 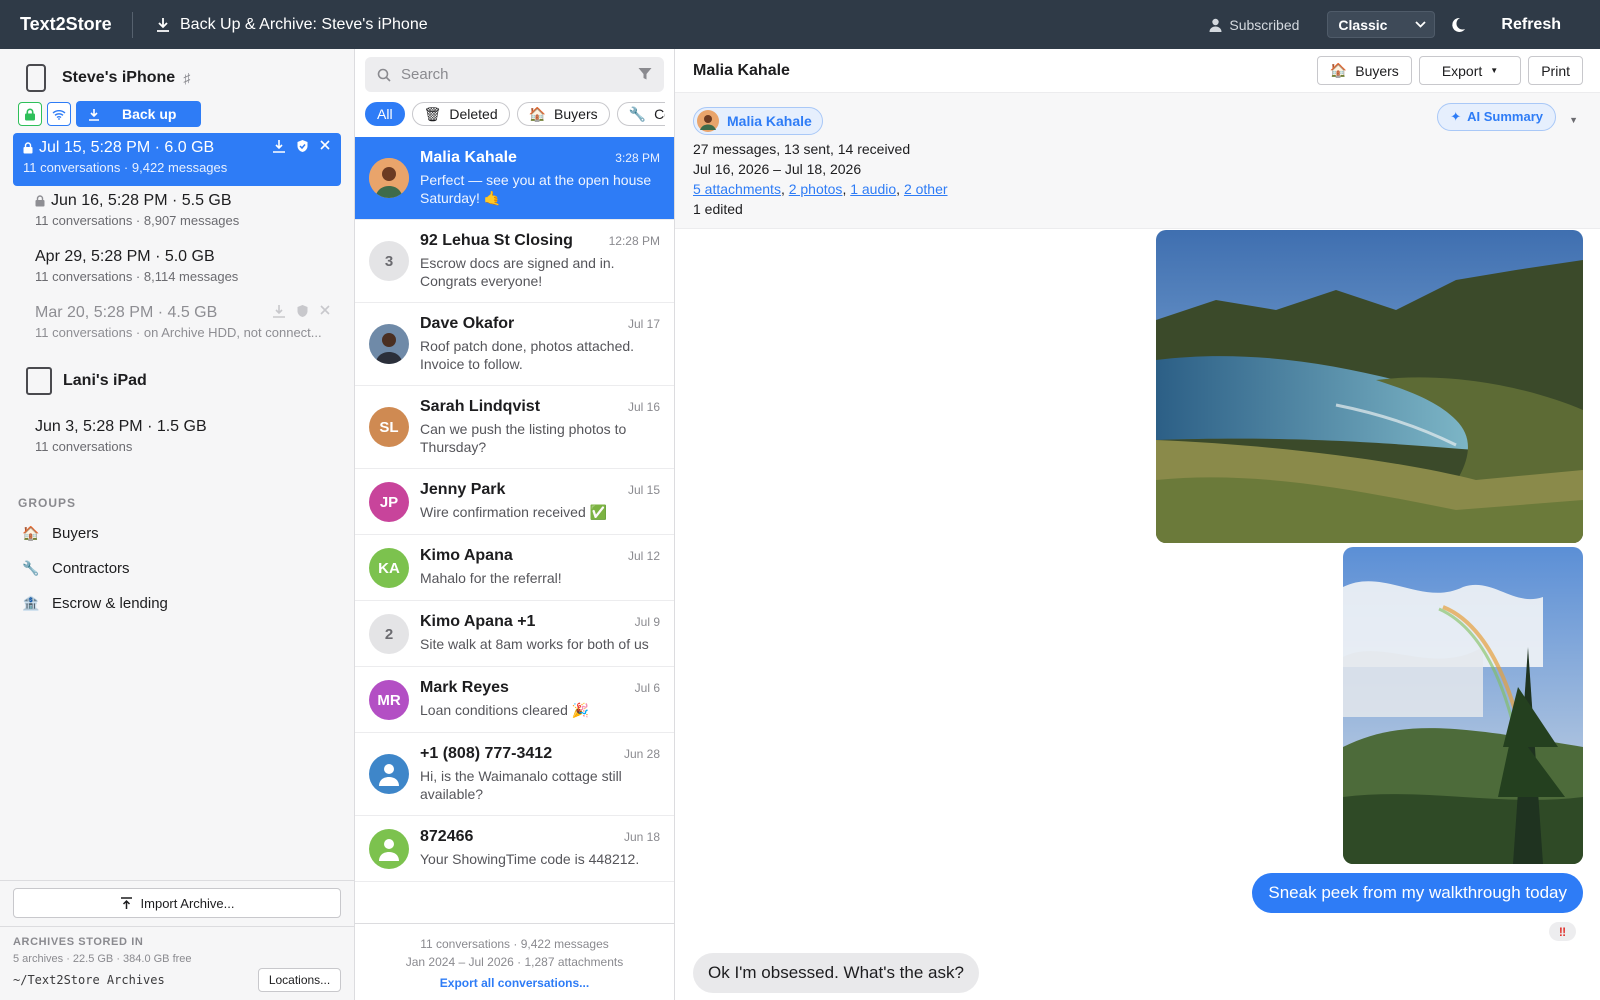 What do you see at coordinates (1417, 893) in the screenshot?
I see `outgoing-message: Sneak peek from my walkthrough today` at bounding box center [1417, 893].